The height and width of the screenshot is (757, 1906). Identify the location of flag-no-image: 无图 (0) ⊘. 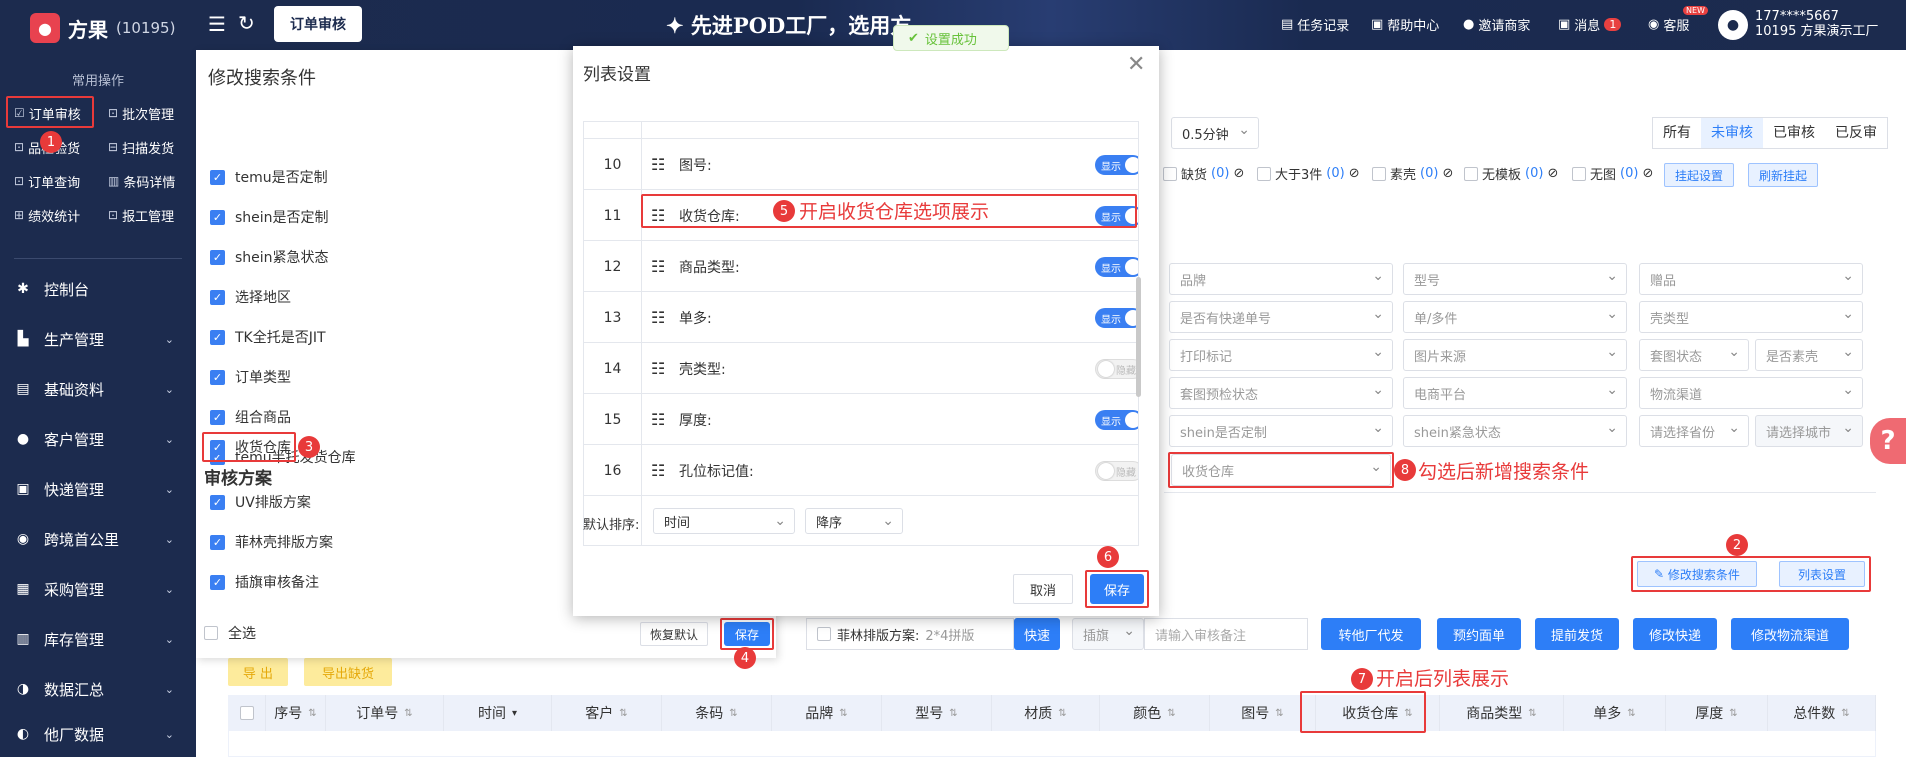
(1612, 173).